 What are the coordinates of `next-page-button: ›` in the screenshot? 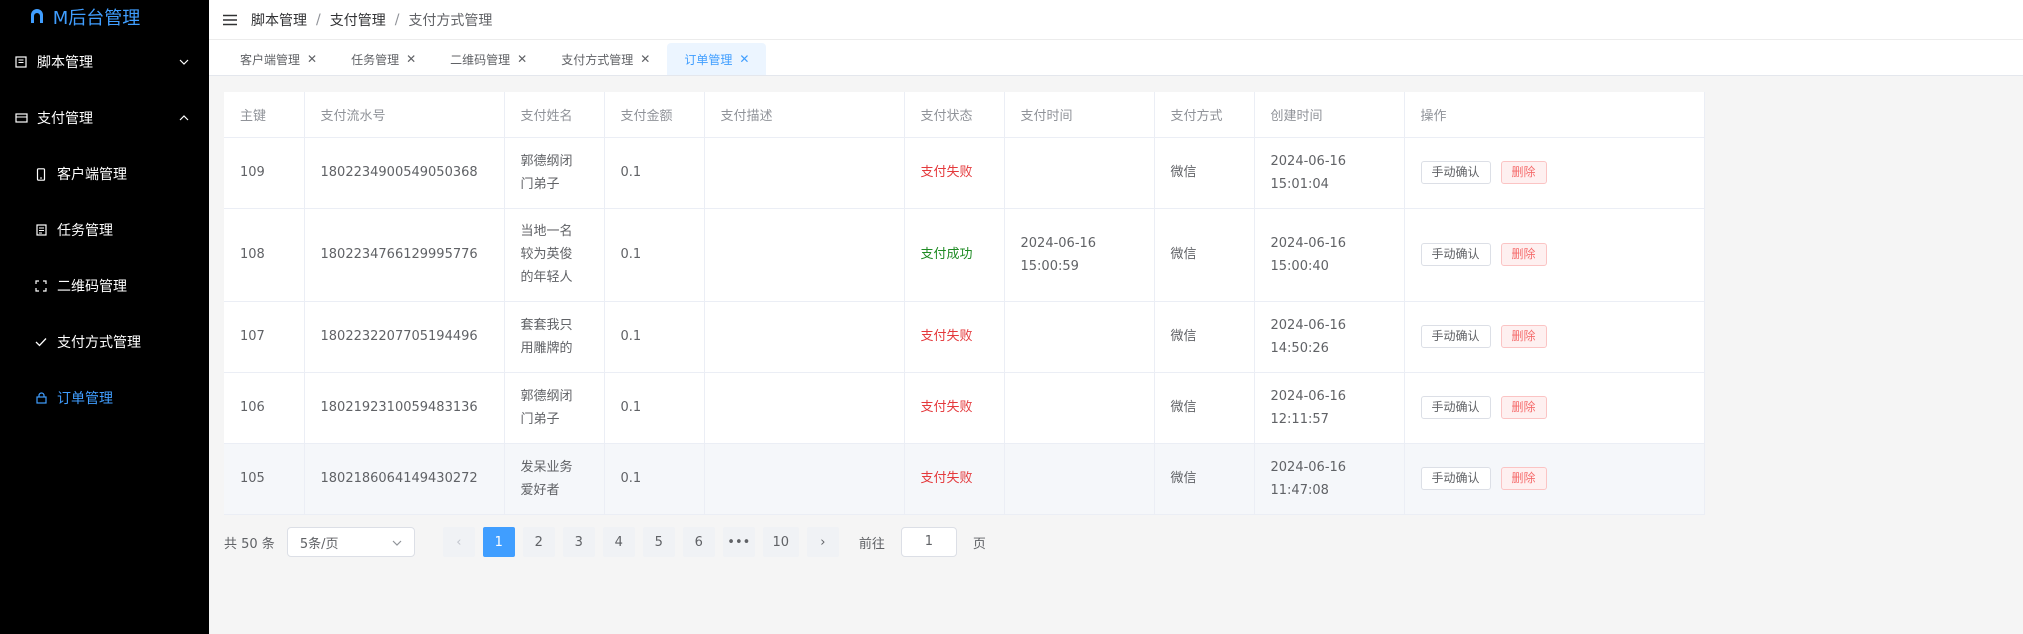 It's located at (822, 542).